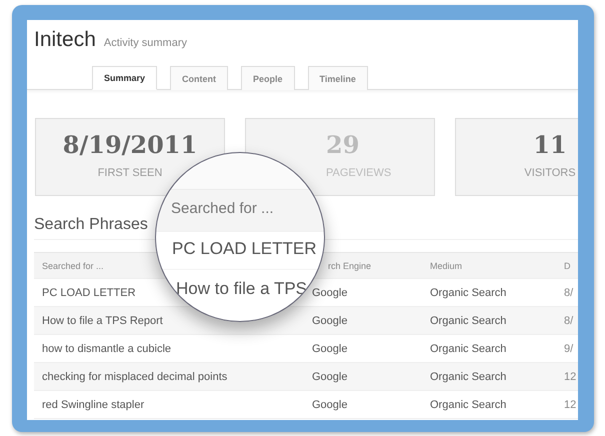 The width and height of the screenshot is (605, 436). I want to click on stat-value: 8/19/2011, so click(130, 144).